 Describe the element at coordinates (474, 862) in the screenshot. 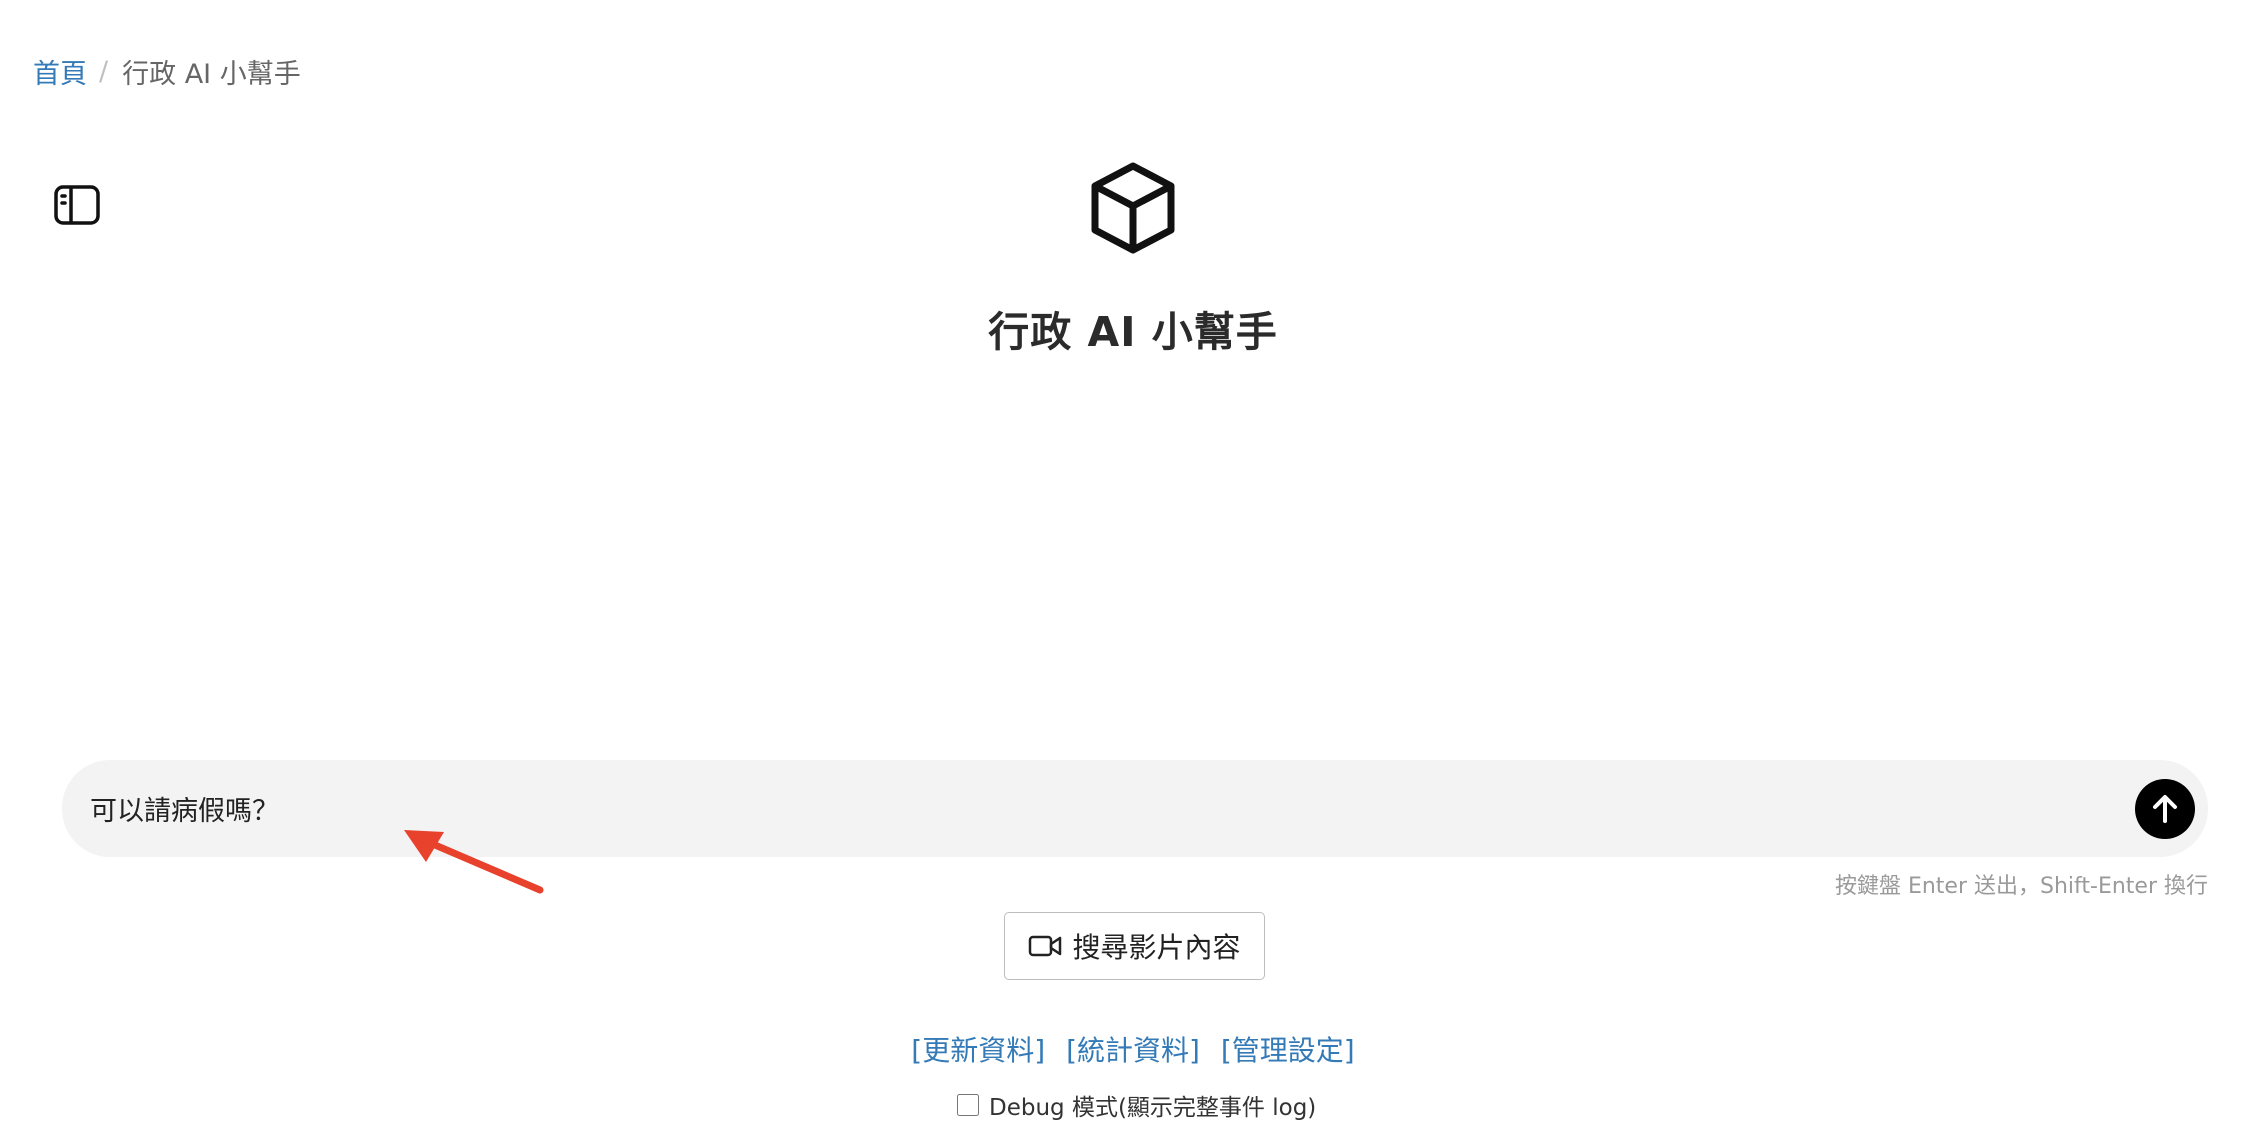

I see `annotation-arrow-icon` at that location.